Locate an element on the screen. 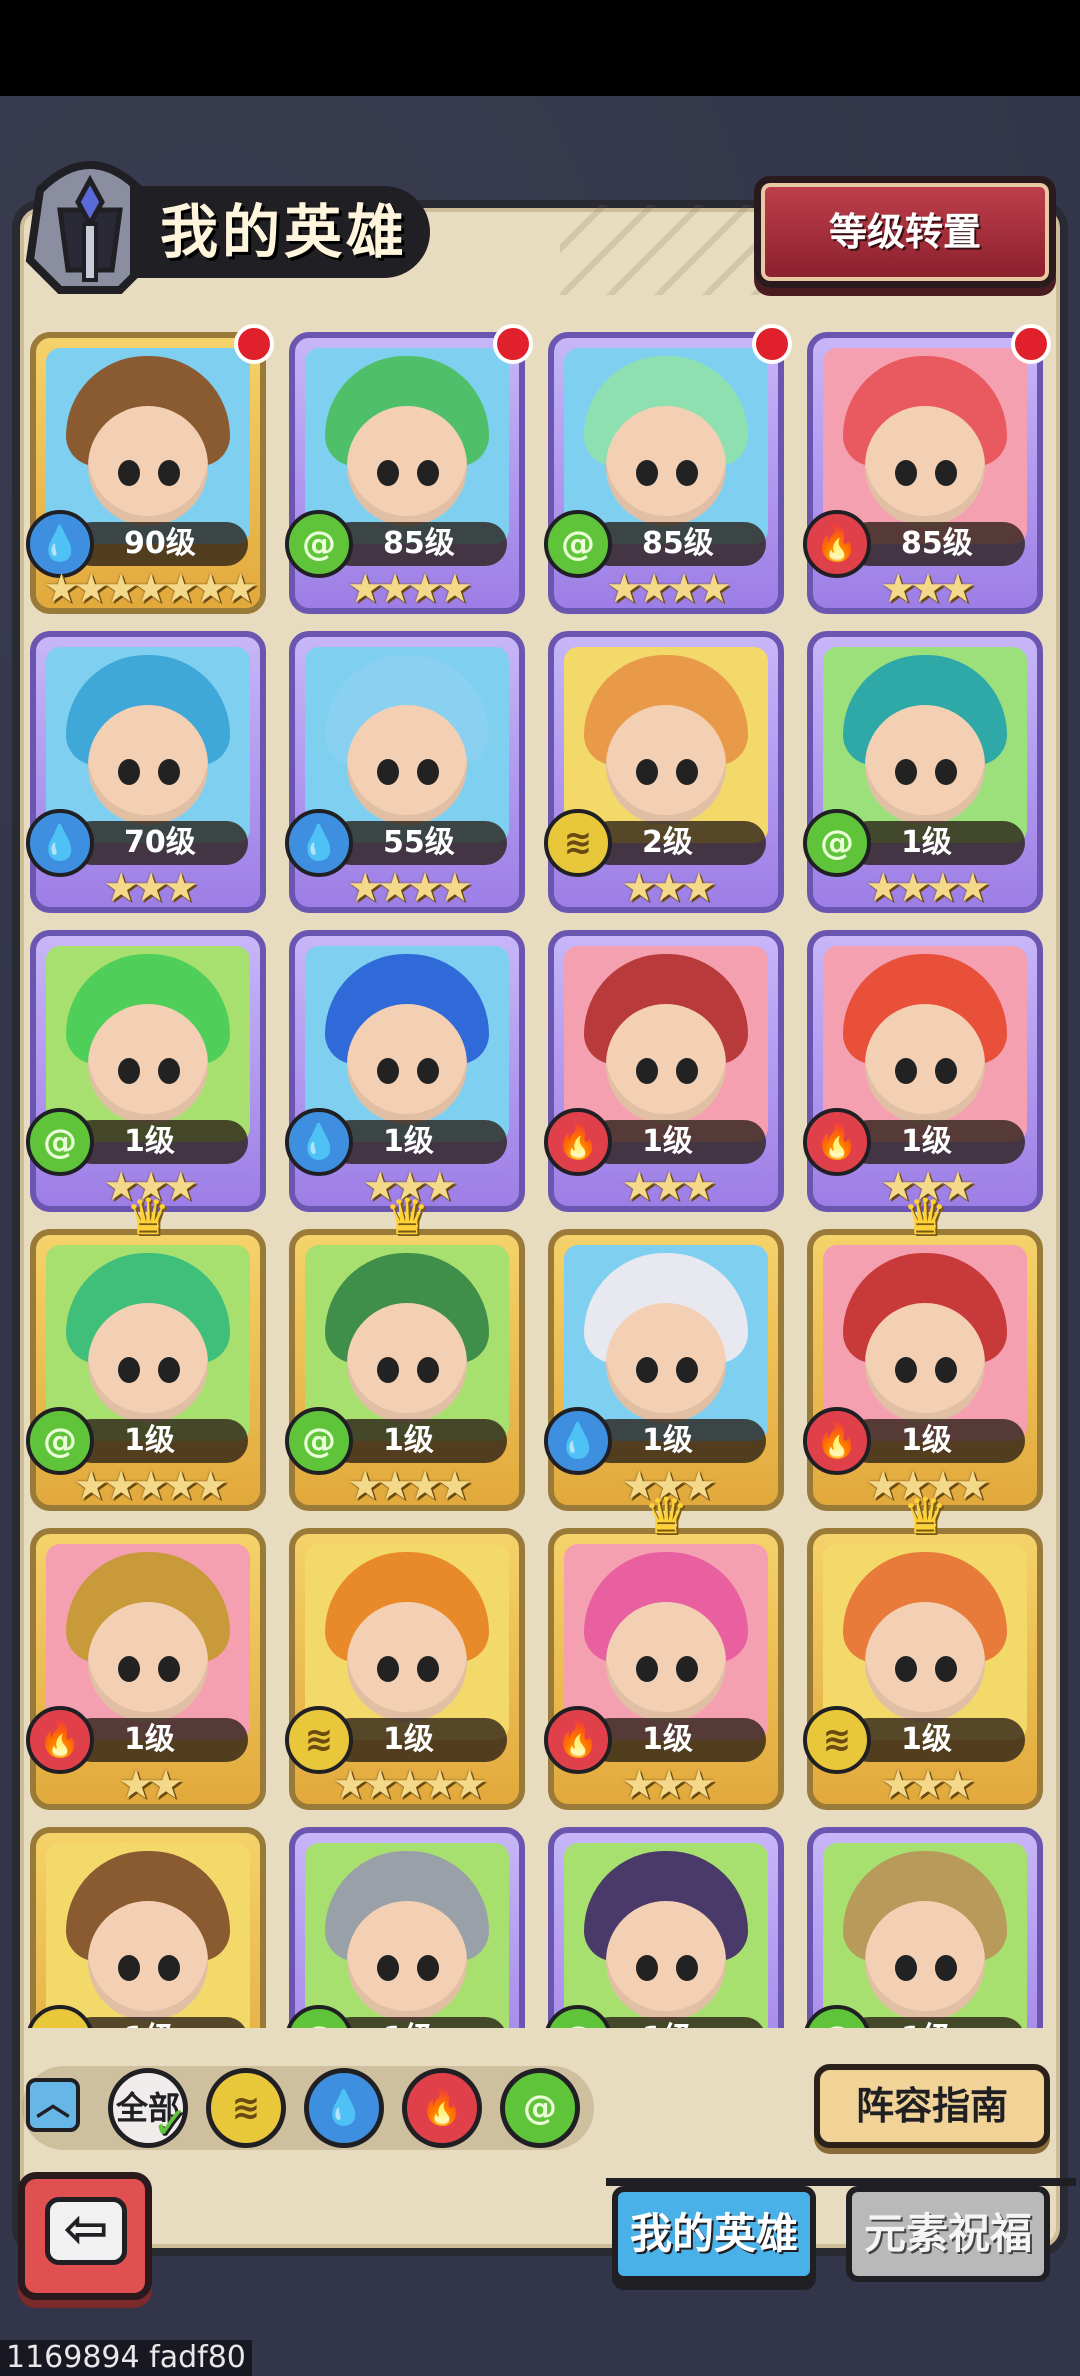  collapse-filter-button: ︿ is located at coordinates (53, 2105).